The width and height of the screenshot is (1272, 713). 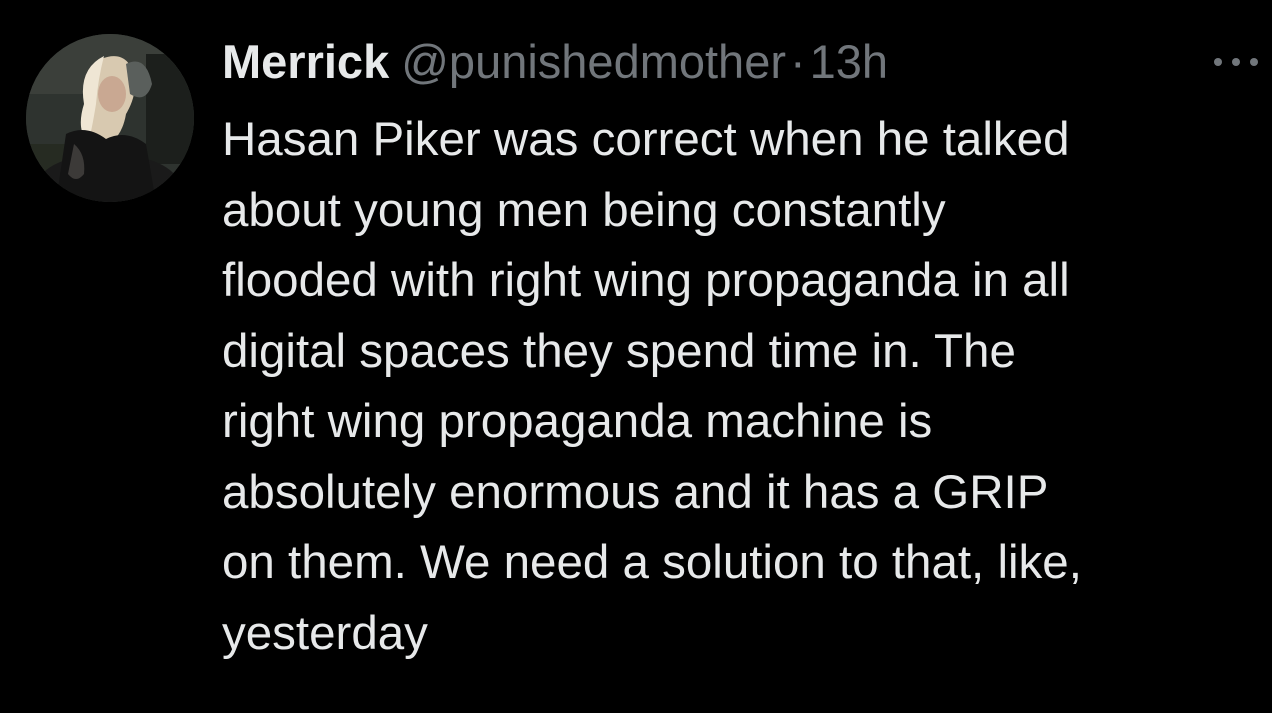 I want to click on tweet-header: Merrick @punishedmother · 13h, so click(x=555, y=62).